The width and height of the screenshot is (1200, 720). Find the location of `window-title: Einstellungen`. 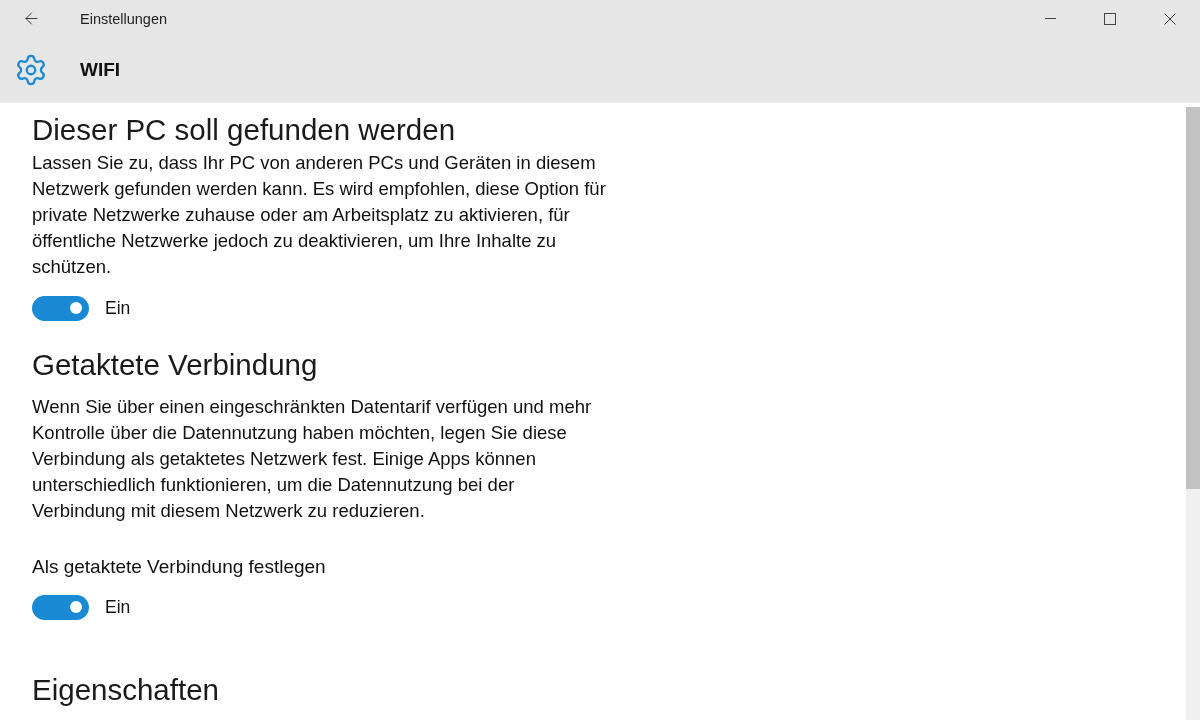

window-title: Einstellungen is located at coordinates (124, 18).